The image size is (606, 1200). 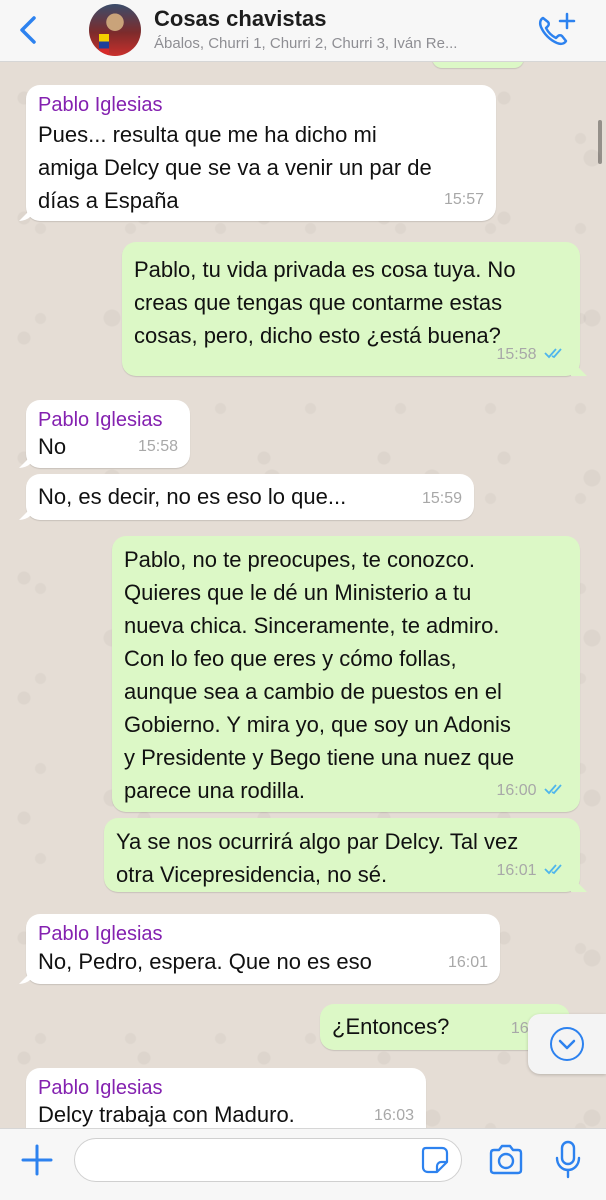 I want to click on sticker-button, so click(x=435, y=1160).